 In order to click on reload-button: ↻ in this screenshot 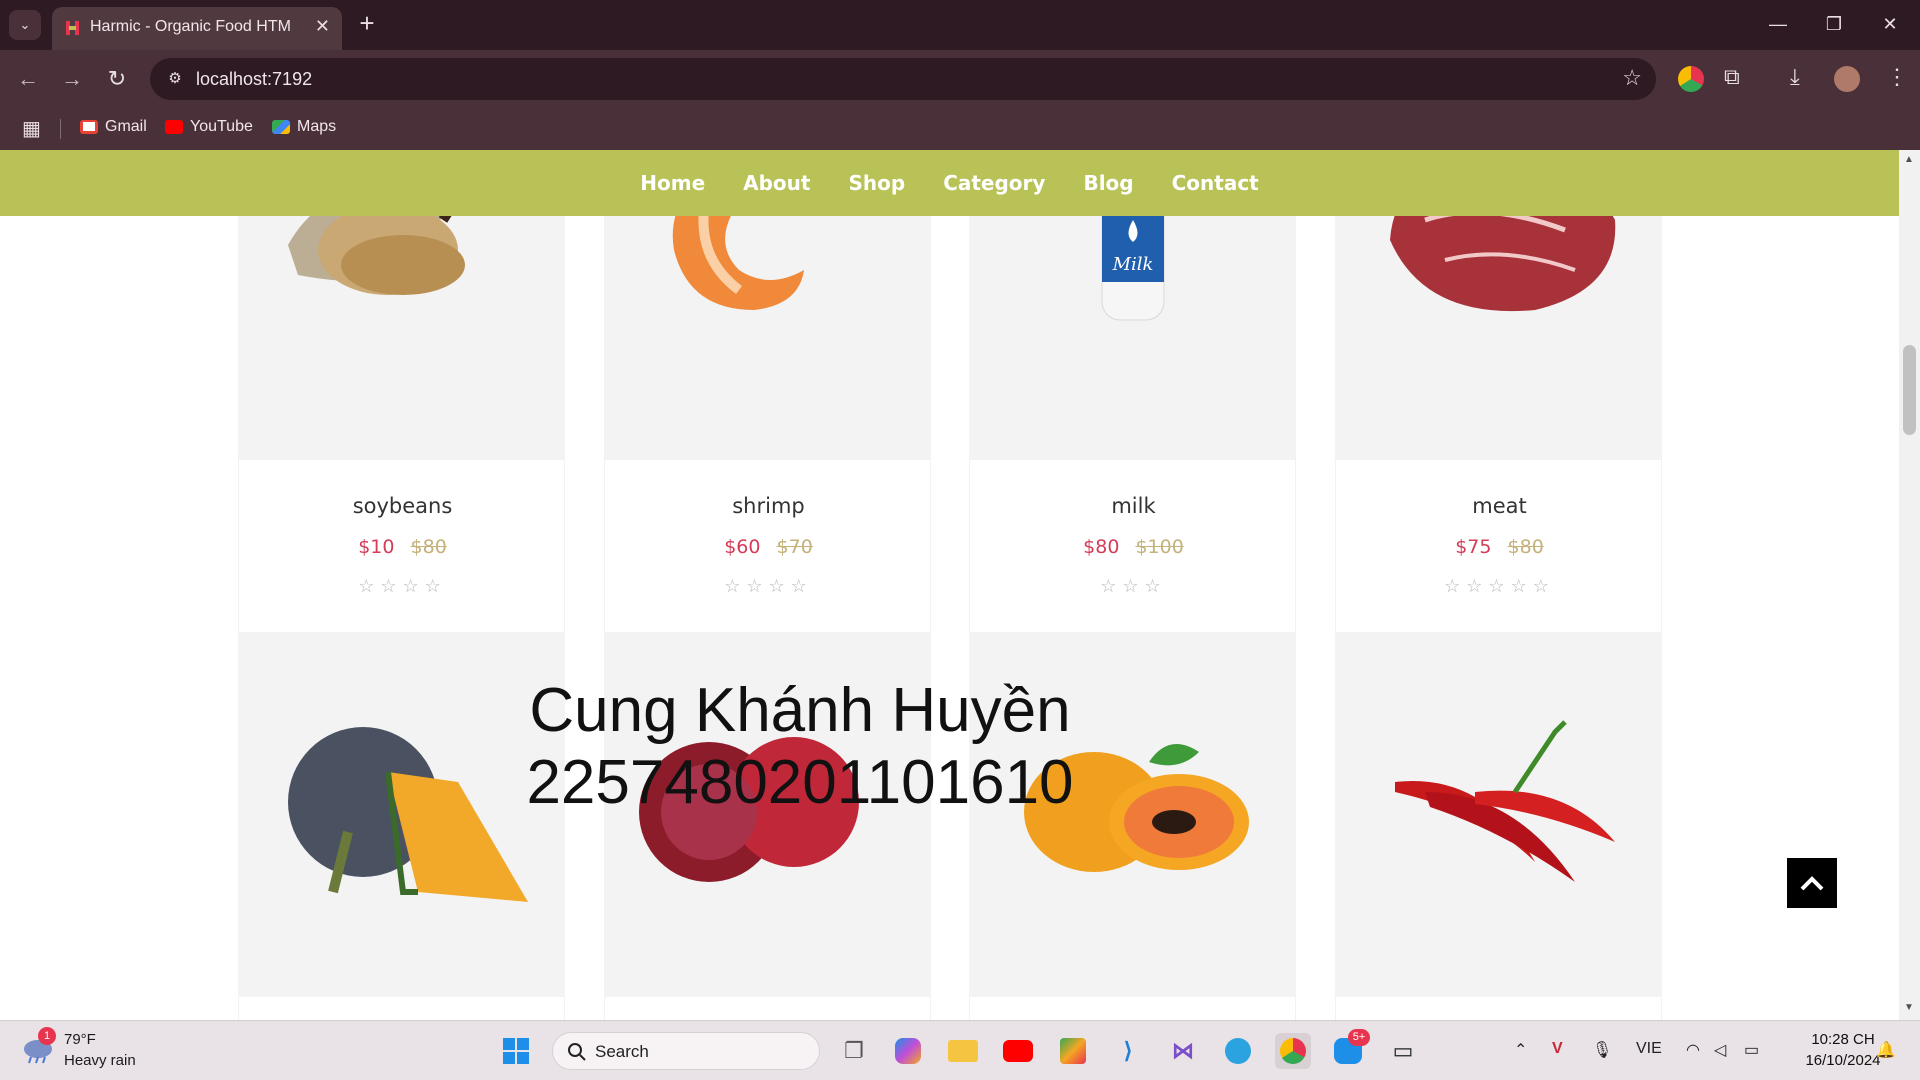, I will do `click(117, 79)`.